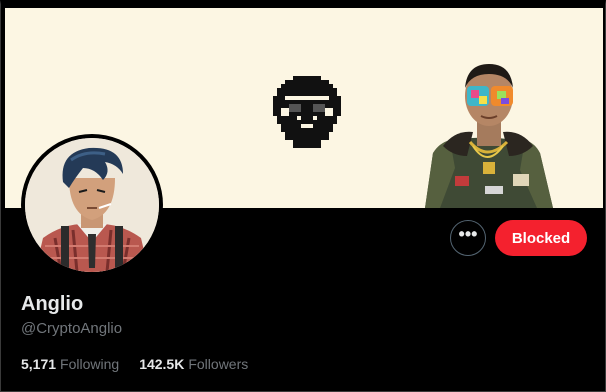  I want to click on avatar, so click(92, 205).